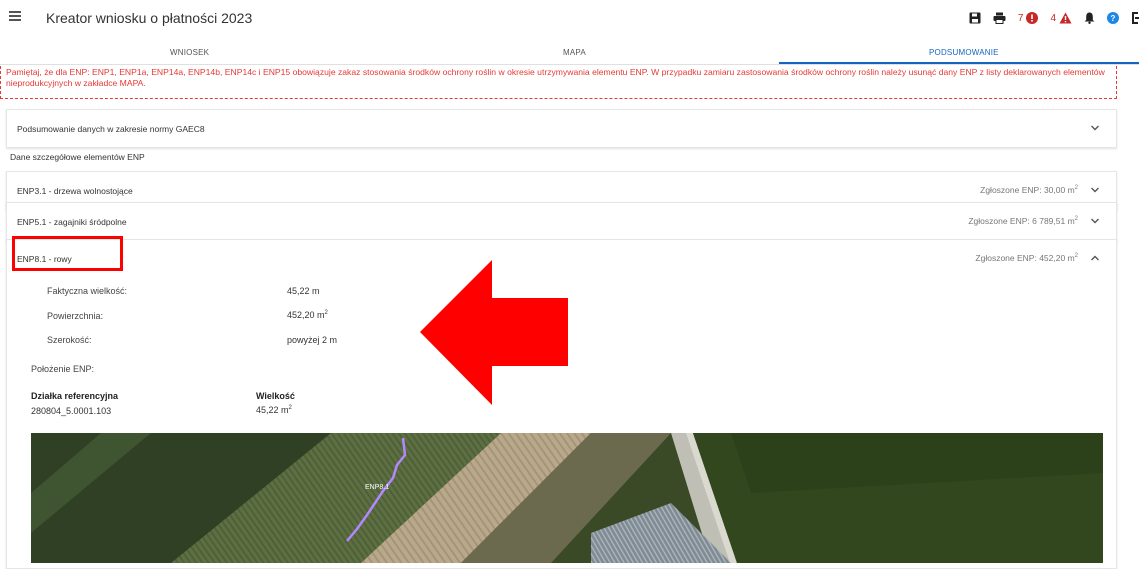 Image resolution: width=1139 pixels, height=569 pixels. I want to click on tab-podsumowanie: PODSUMOWANIE, so click(964, 52).